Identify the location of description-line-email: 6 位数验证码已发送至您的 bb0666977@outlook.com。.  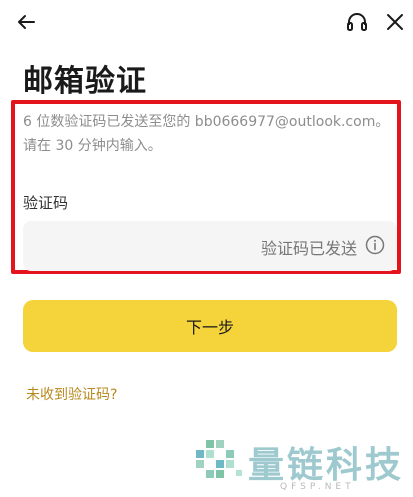
(206, 122).